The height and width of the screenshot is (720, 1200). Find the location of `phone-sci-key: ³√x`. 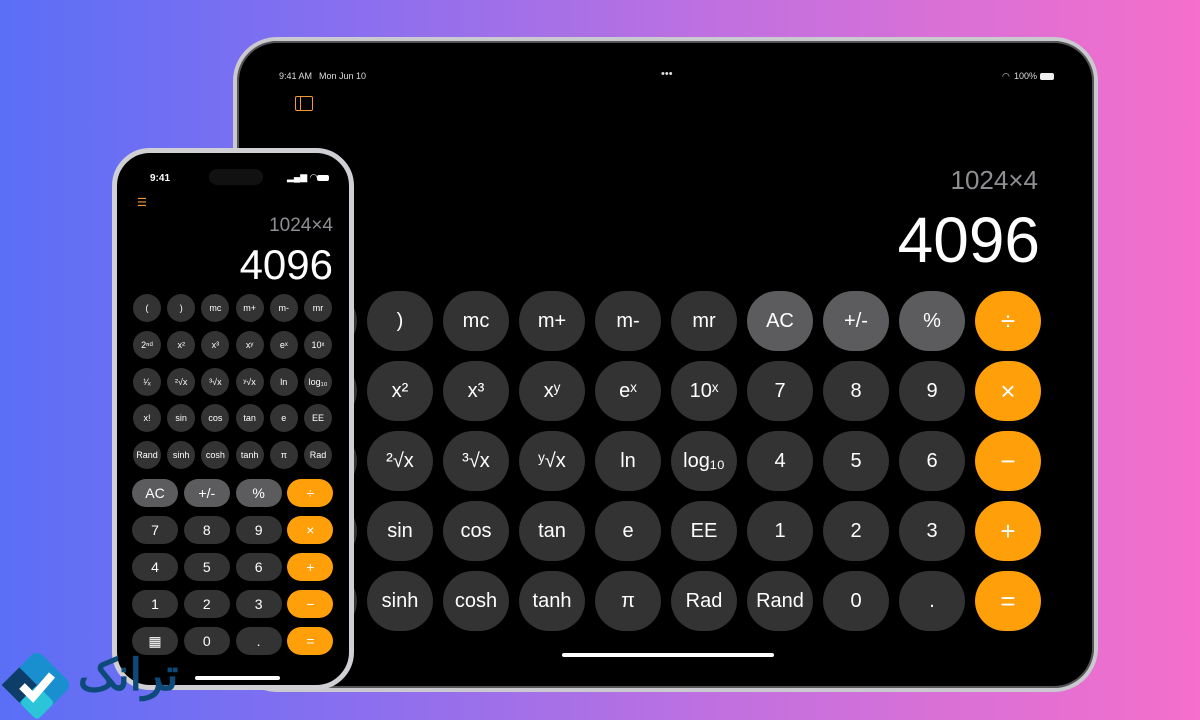

phone-sci-key: ³√x is located at coordinates (215, 381).